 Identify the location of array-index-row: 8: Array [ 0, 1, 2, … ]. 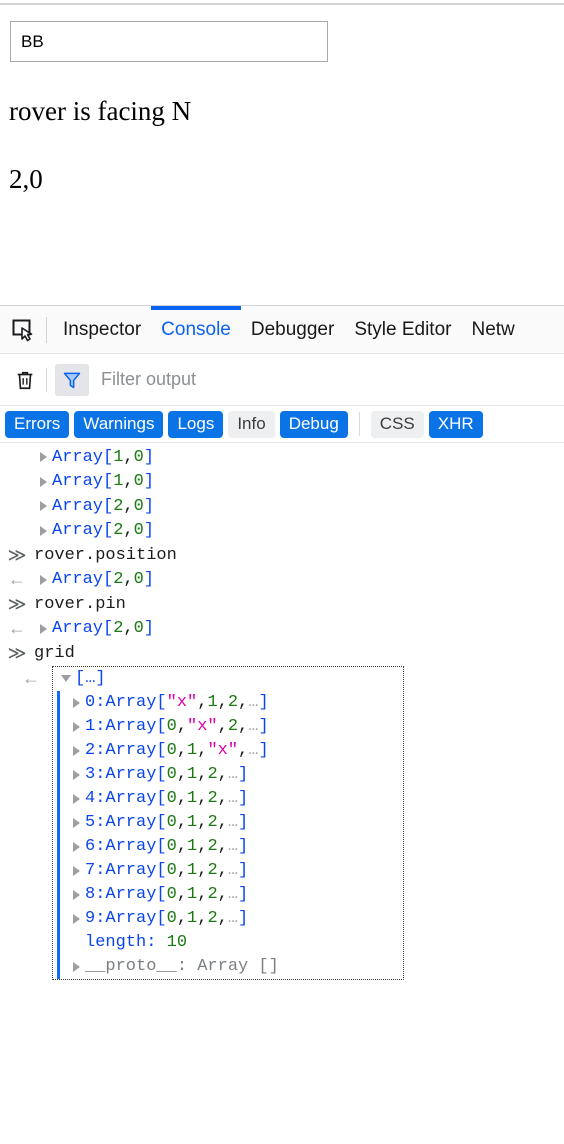
(228, 894).